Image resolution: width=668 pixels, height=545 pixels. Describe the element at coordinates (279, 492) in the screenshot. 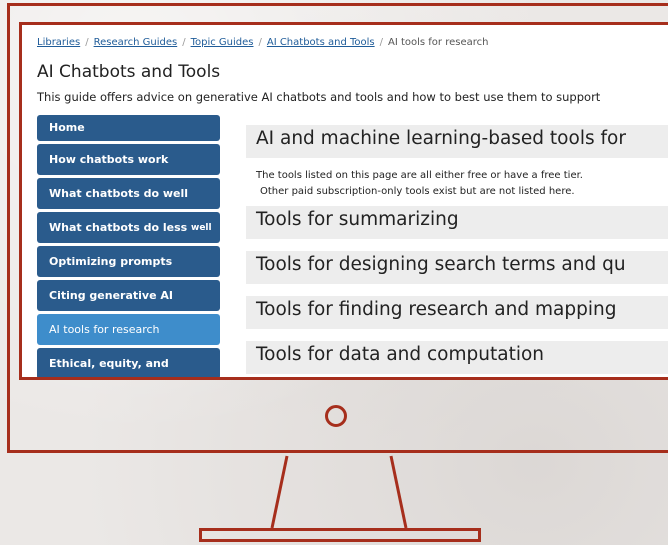

I see `stand-left-leg` at that location.